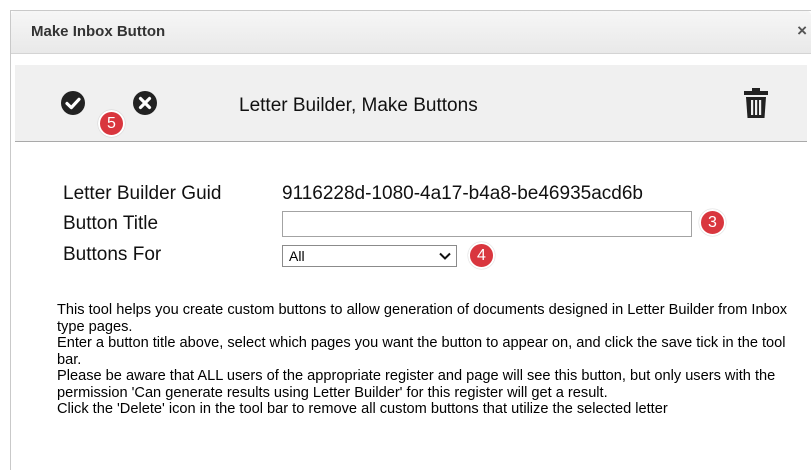  I want to click on close-icon: ×, so click(802, 31).